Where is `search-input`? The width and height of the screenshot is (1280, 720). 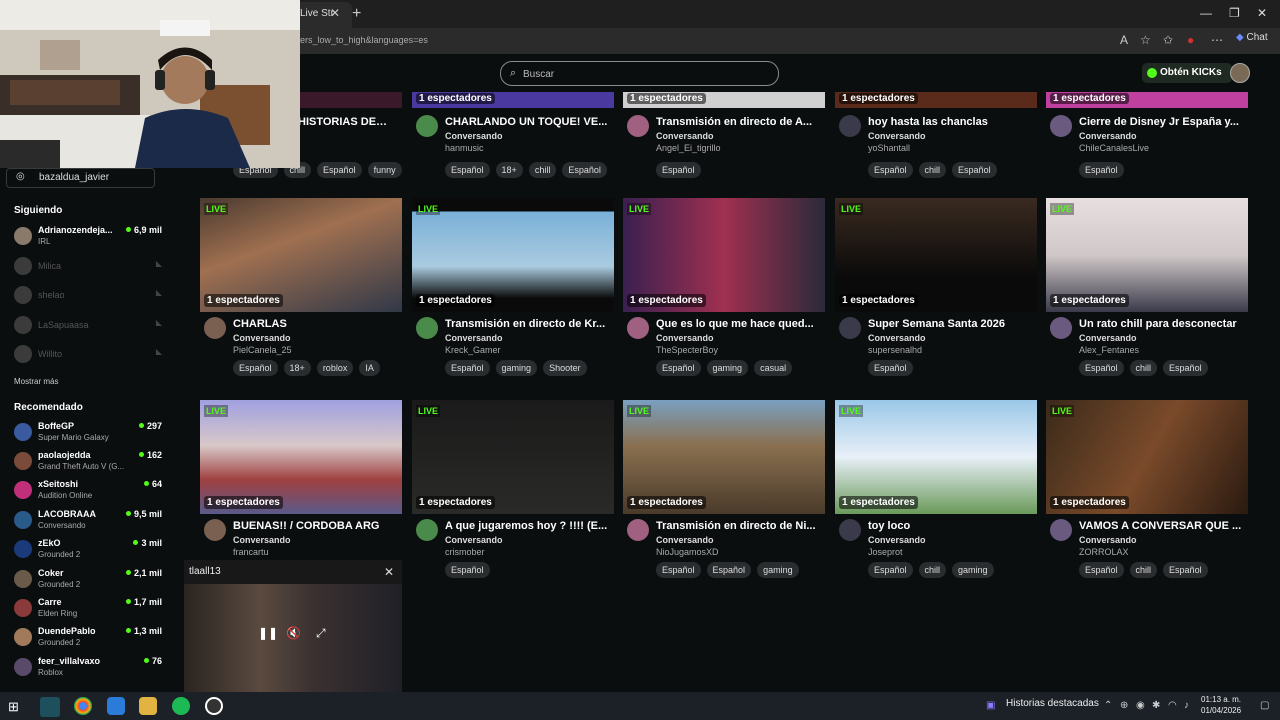 search-input is located at coordinates (643, 74).